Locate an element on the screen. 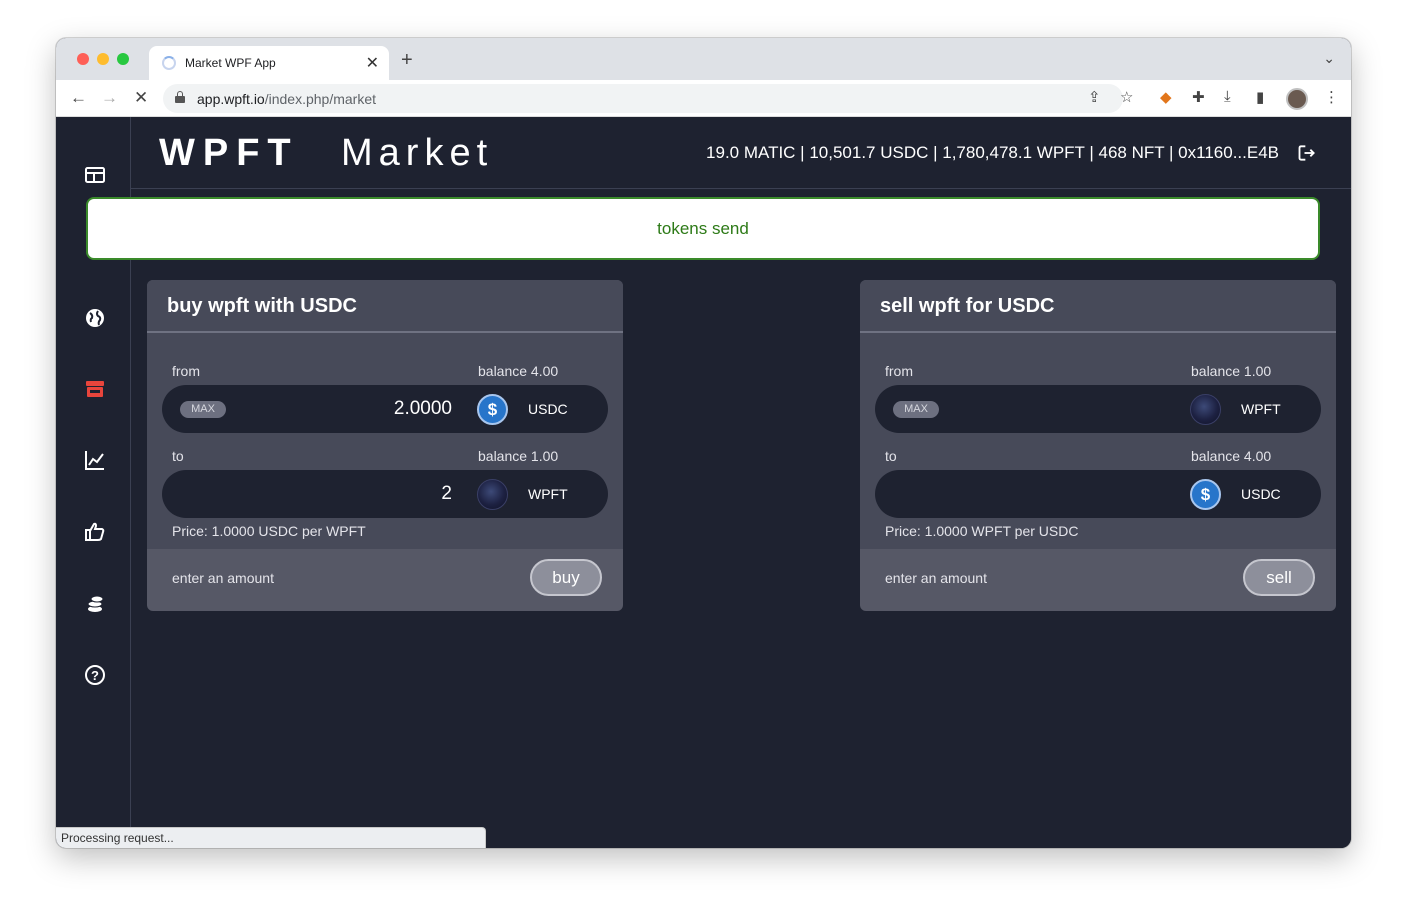  buy-from-field: MAX 2.0000 $ USDC is located at coordinates (385, 409).